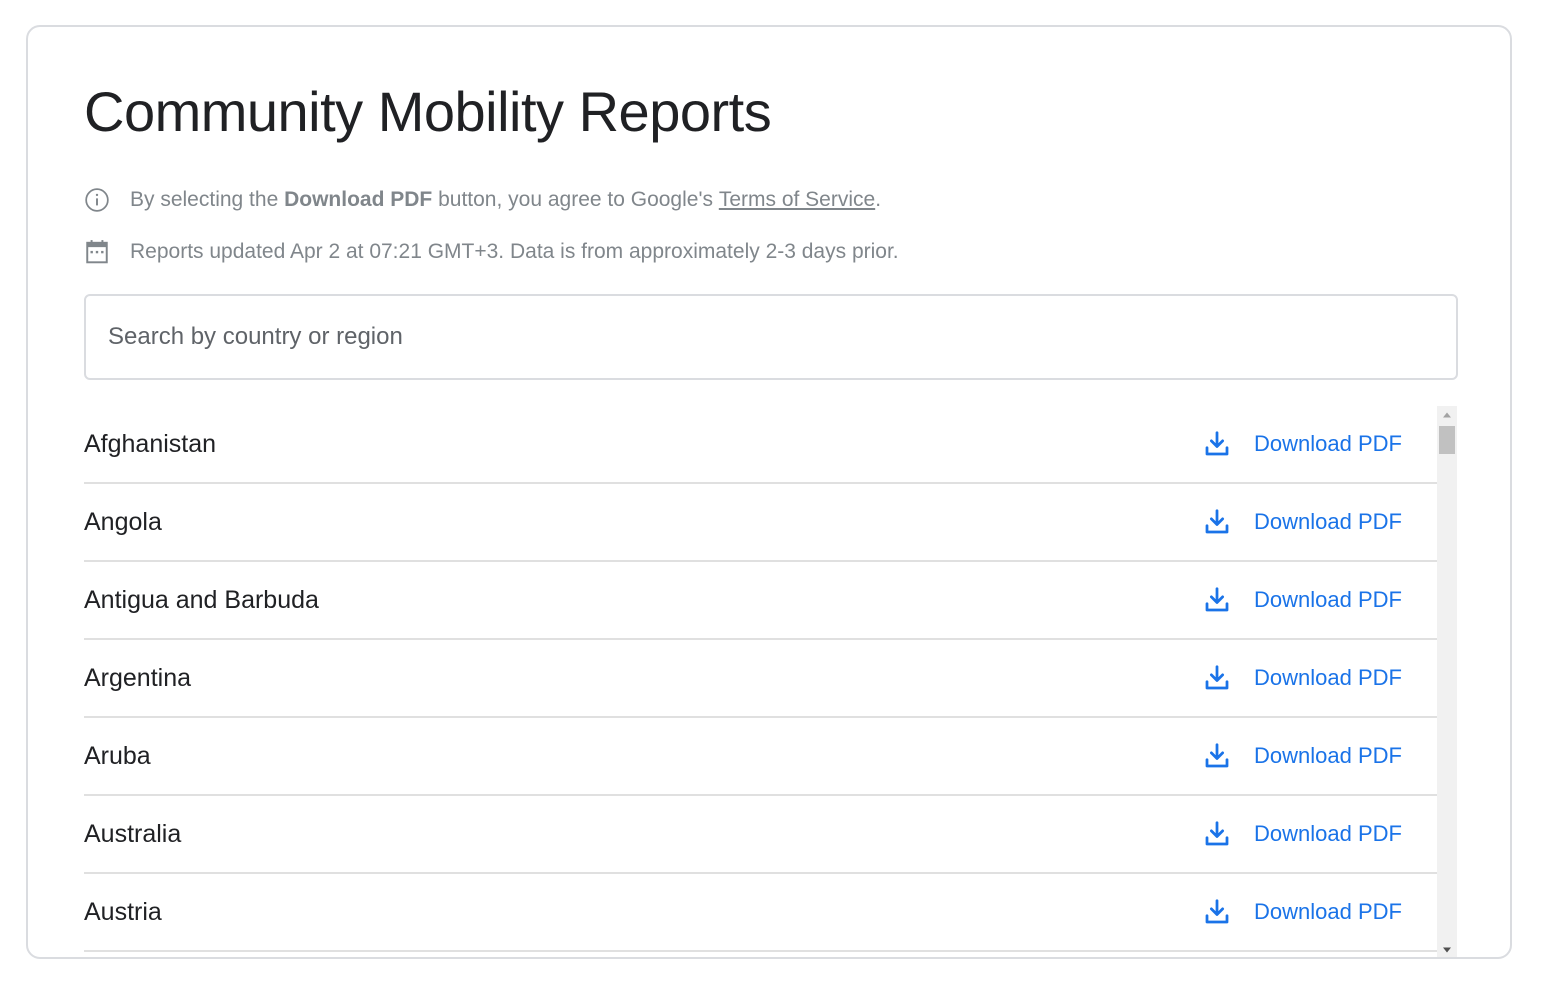  What do you see at coordinates (1447, 440) in the screenshot?
I see `scrollbar-thumb` at bounding box center [1447, 440].